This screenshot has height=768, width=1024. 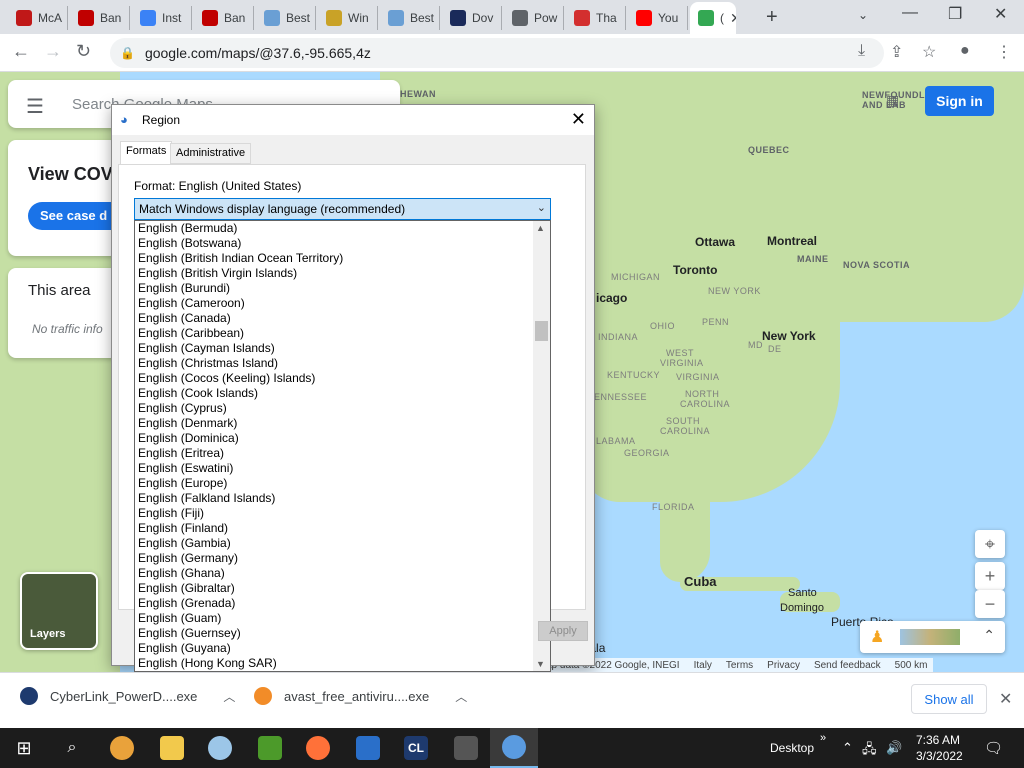 I want to click on apply-button: Apply, so click(x=563, y=631).